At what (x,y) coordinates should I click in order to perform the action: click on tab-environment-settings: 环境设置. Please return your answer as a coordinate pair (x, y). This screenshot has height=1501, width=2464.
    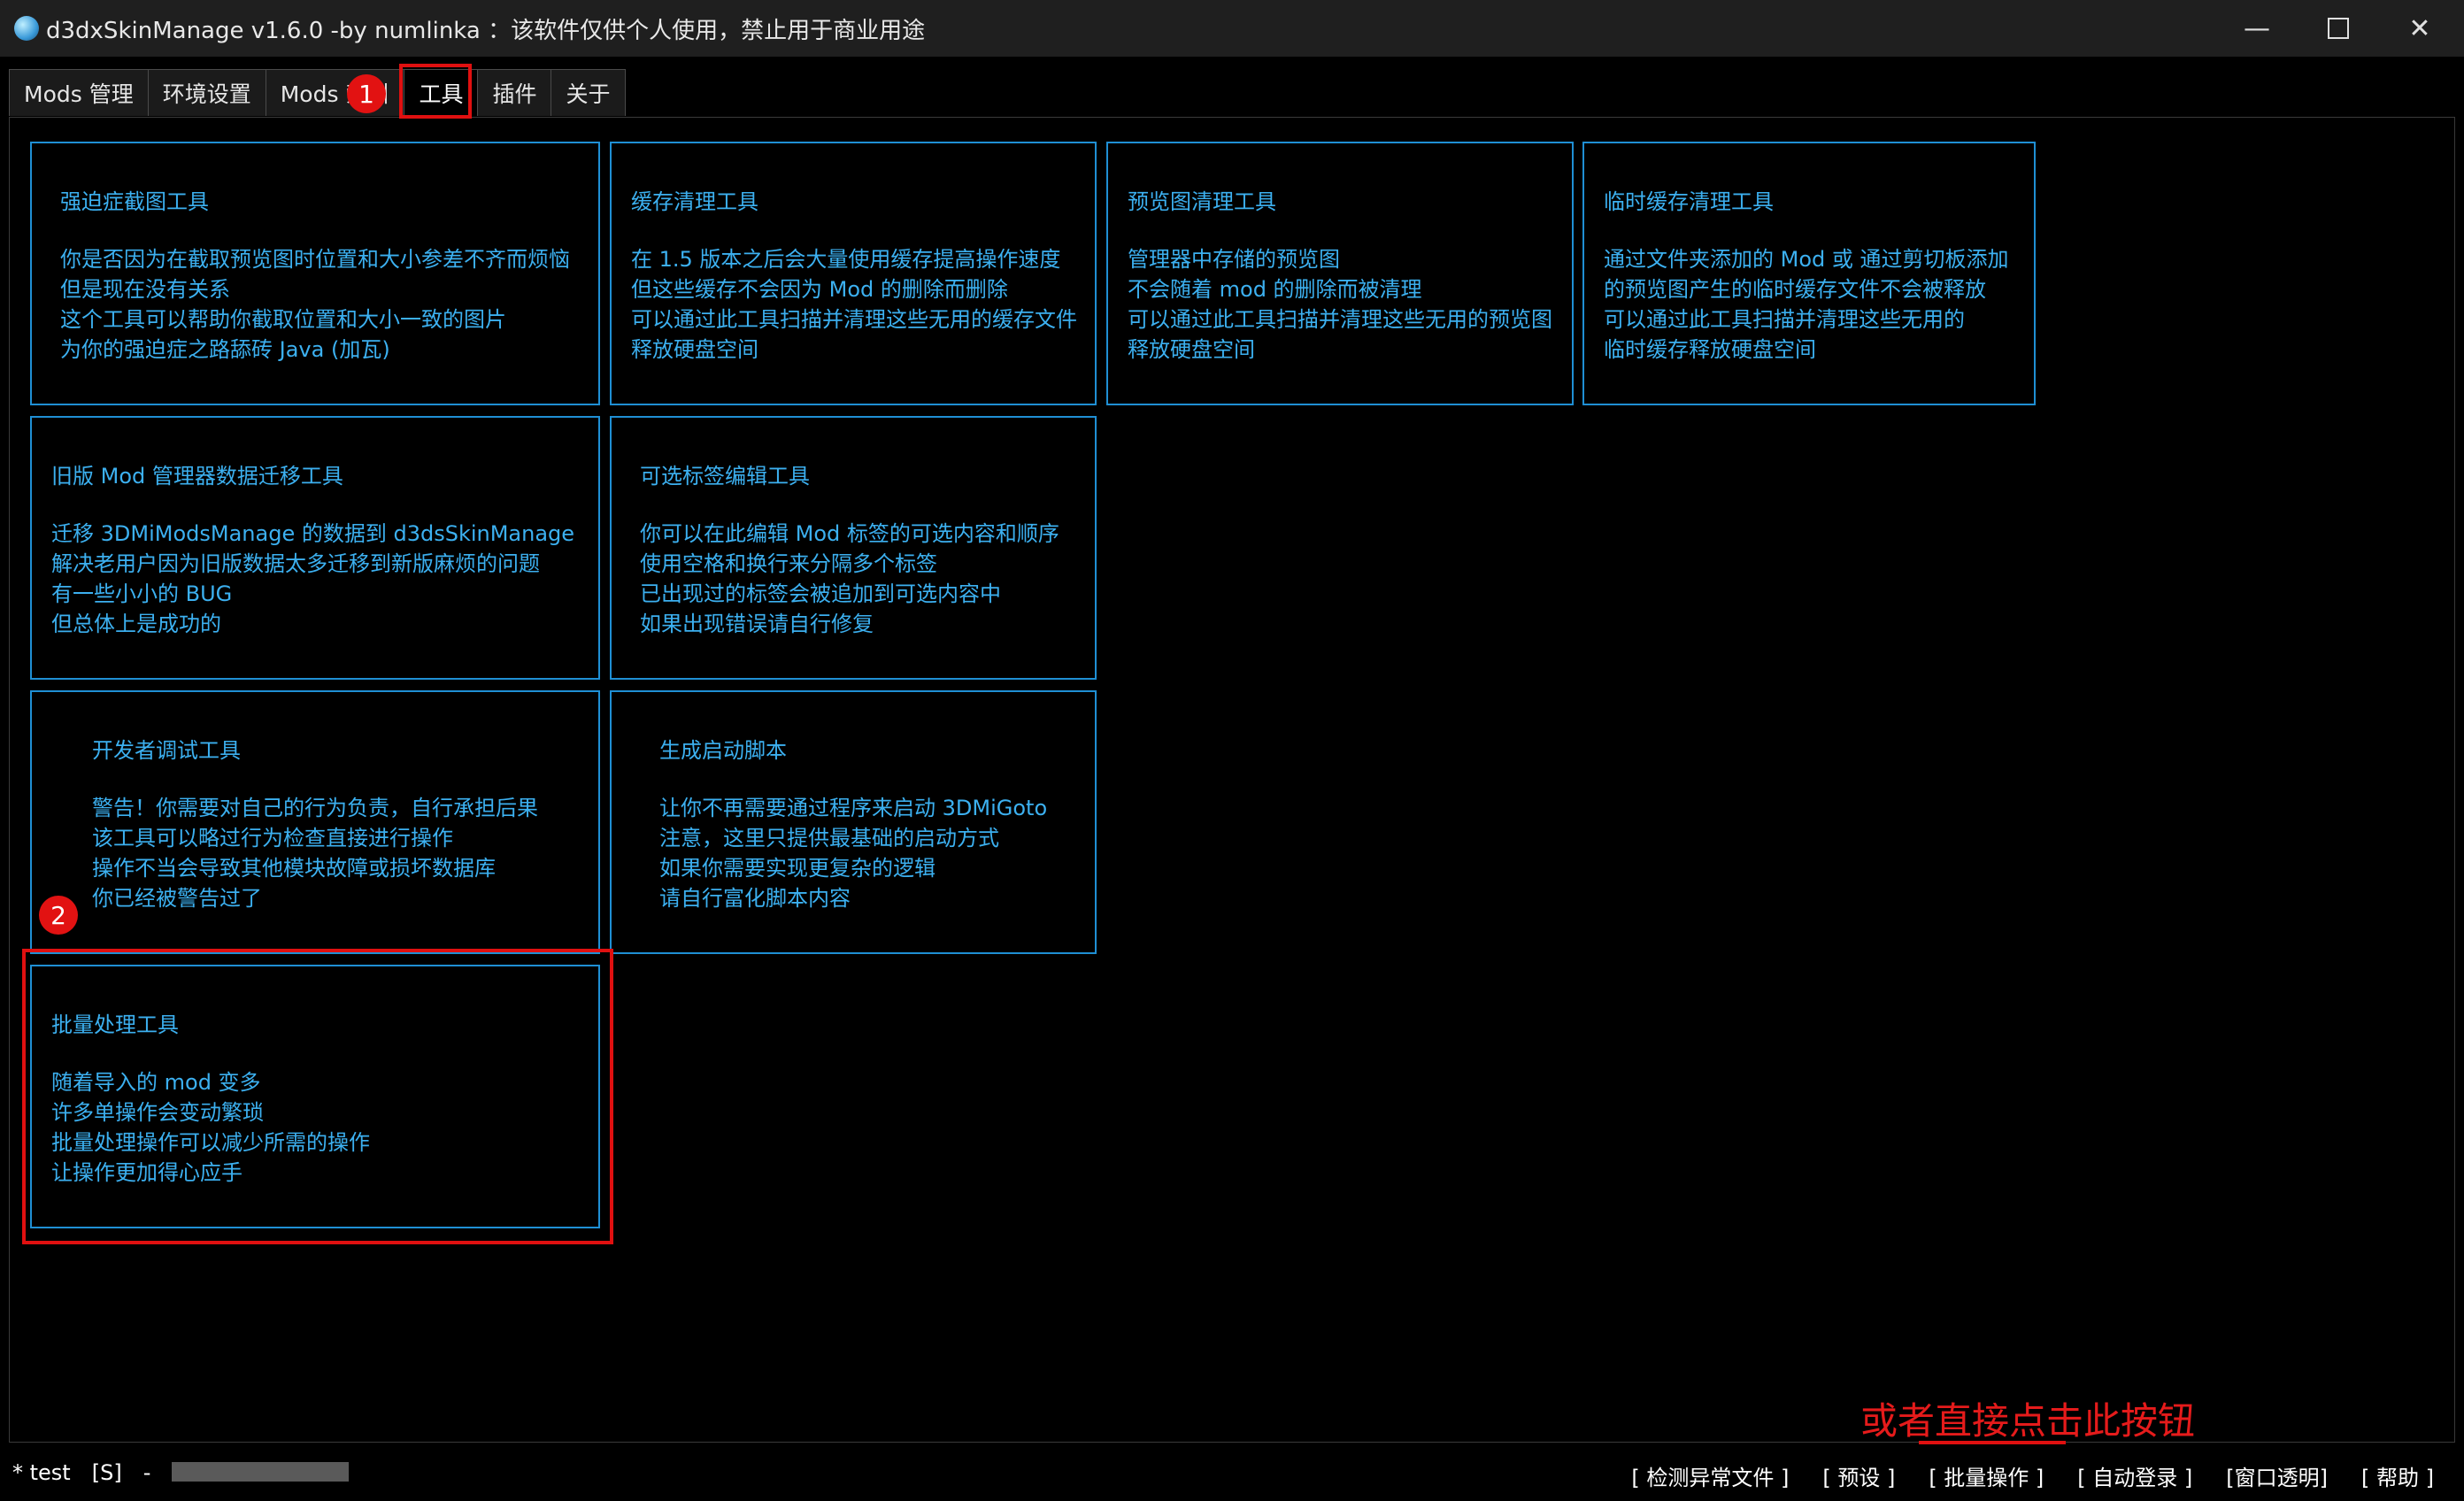
    Looking at the image, I should click on (206, 92).